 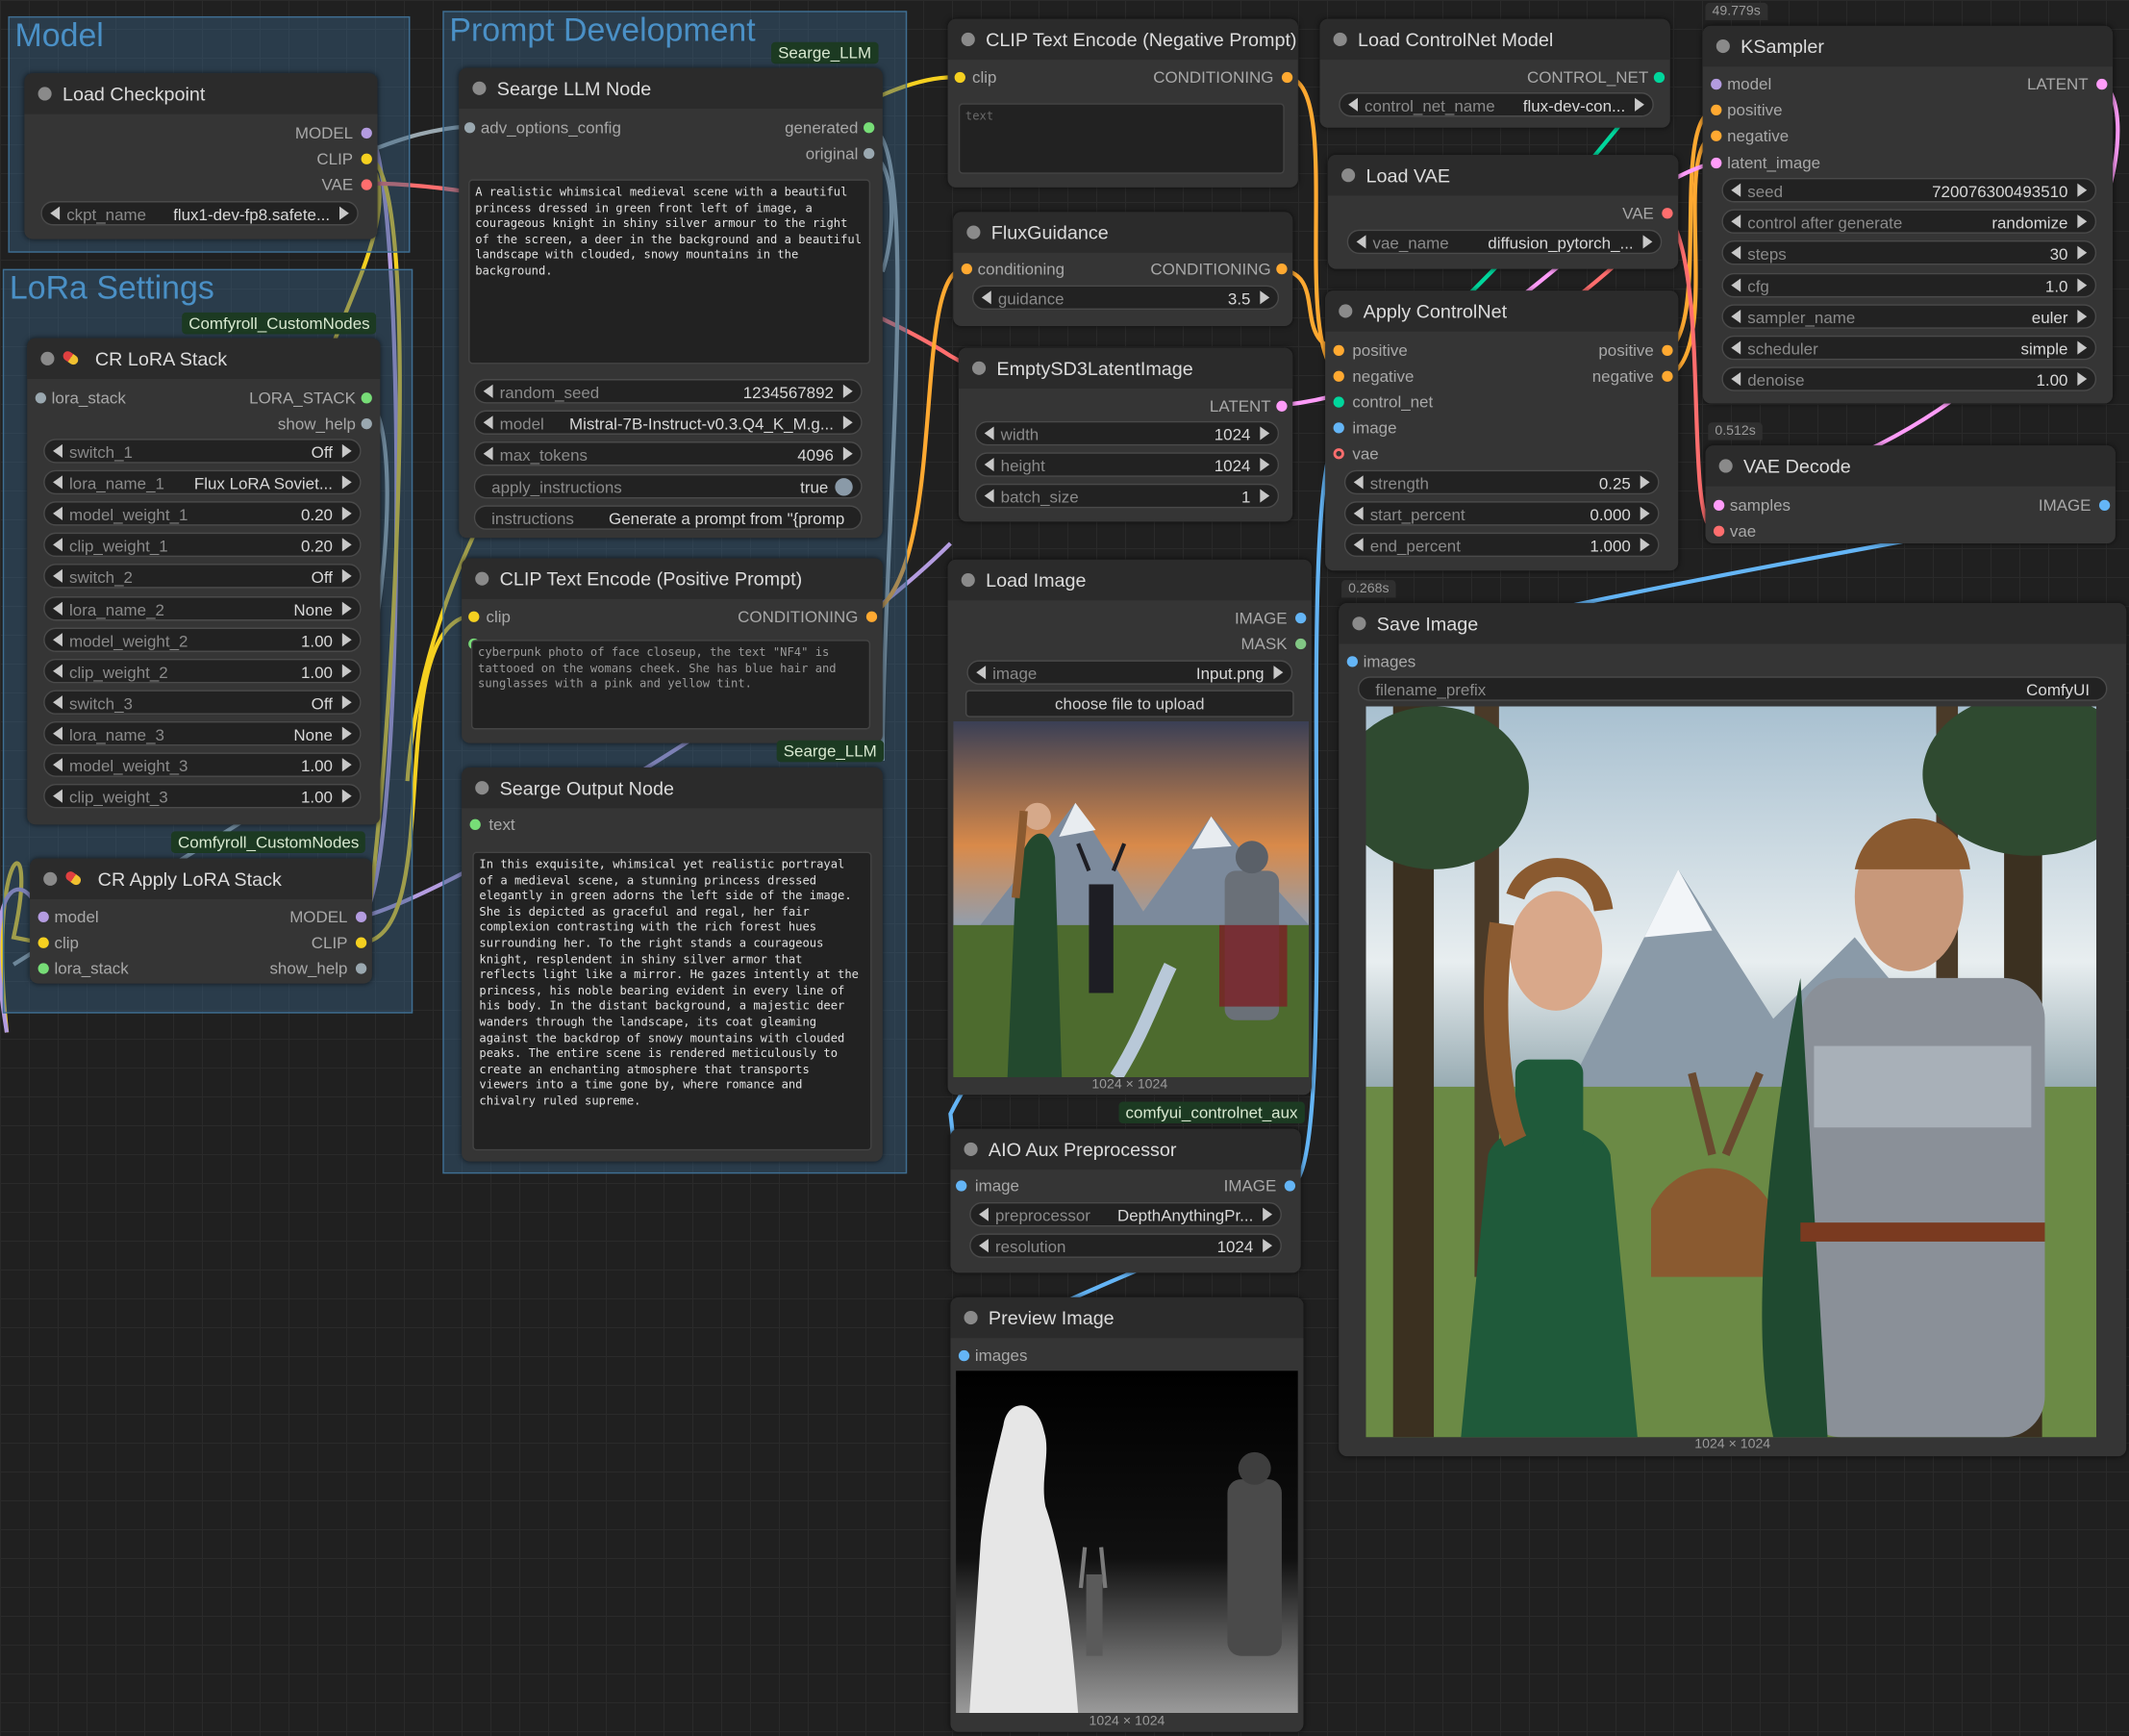 I want to click on ksampler-widget-cfg: cfg 1.0, so click(x=1909, y=284).